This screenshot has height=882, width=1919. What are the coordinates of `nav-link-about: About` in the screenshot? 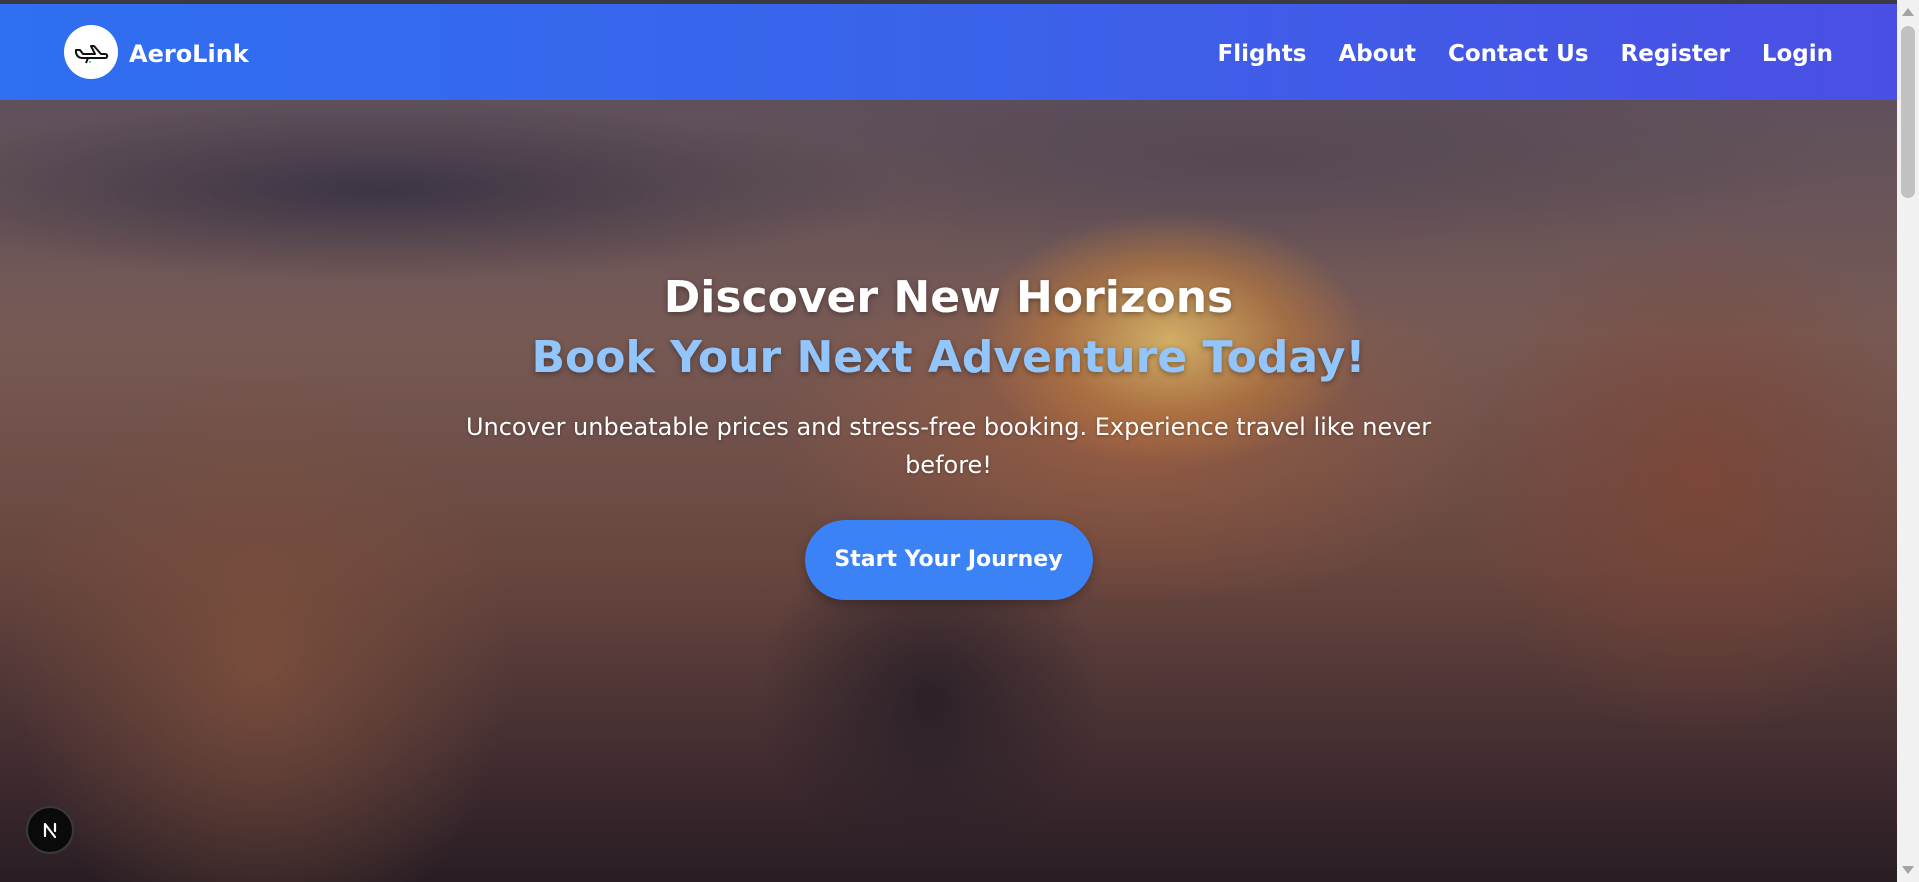 It's located at (1377, 54).